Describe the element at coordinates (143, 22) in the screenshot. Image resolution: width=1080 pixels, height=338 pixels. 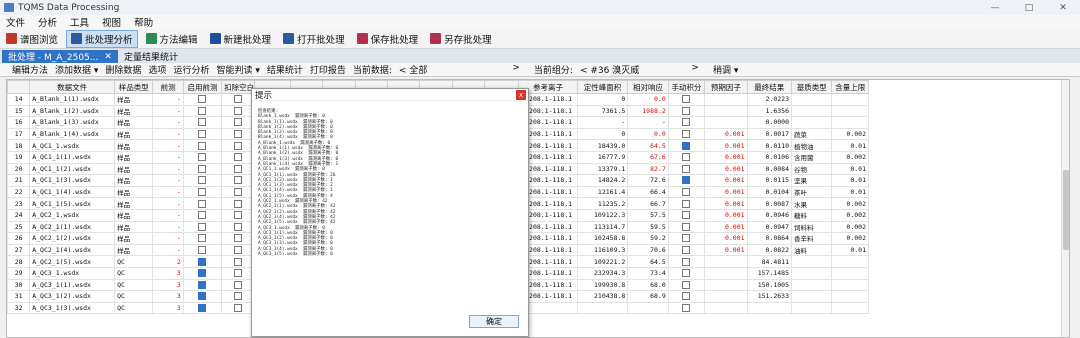
I see `menu-help: 帮助` at that location.